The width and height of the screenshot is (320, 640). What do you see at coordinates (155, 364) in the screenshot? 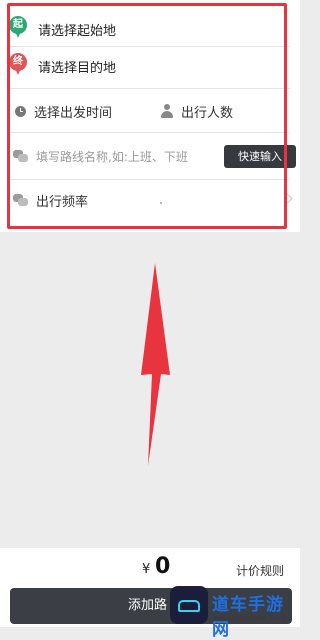
I see `arrow-shape` at bounding box center [155, 364].